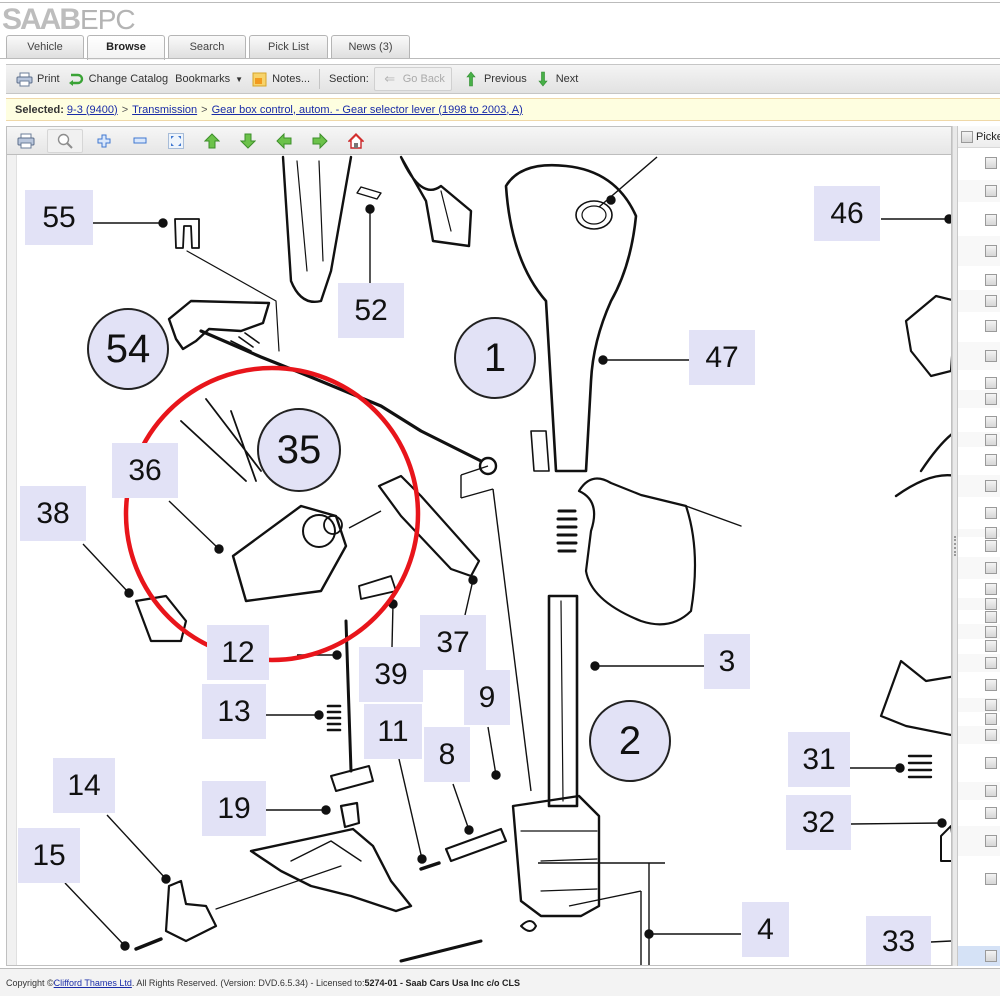 This screenshot has width=1000, height=1000. Describe the element at coordinates (93, 983) in the screenshot. I see `company-link: Clifford Thames Ltd` at that location.